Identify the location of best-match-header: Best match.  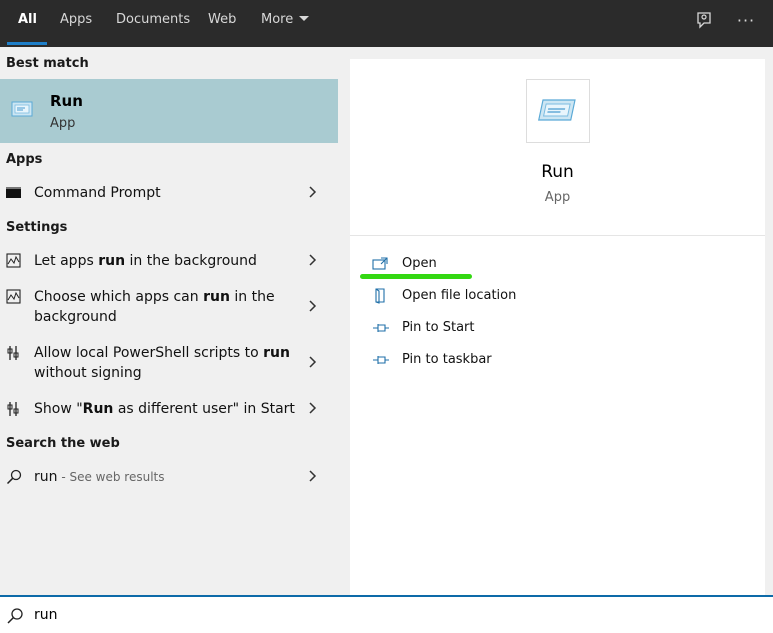
(47, 63).